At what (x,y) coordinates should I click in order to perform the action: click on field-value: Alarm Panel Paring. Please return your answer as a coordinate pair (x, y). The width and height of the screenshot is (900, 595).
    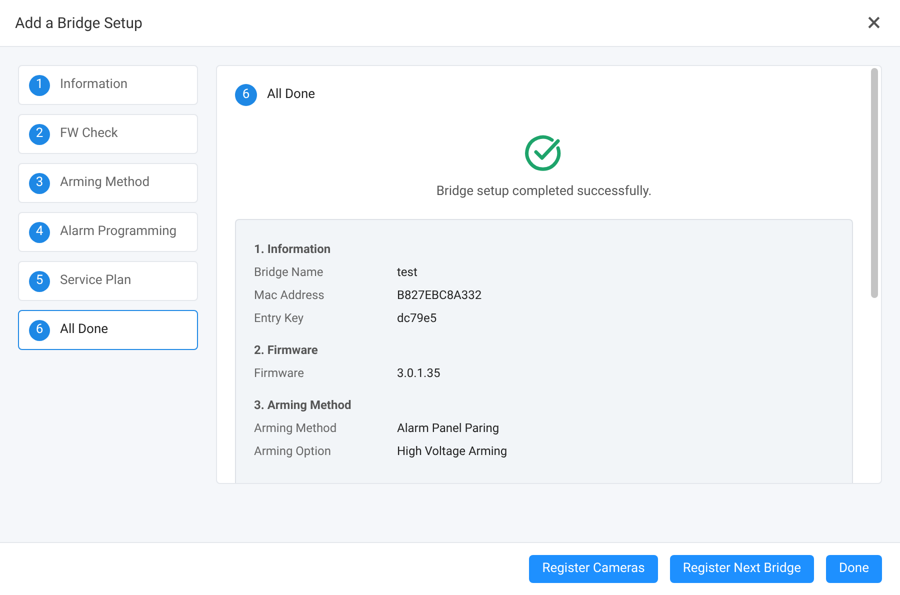
    Looking at the image, I should click on (448, 428).